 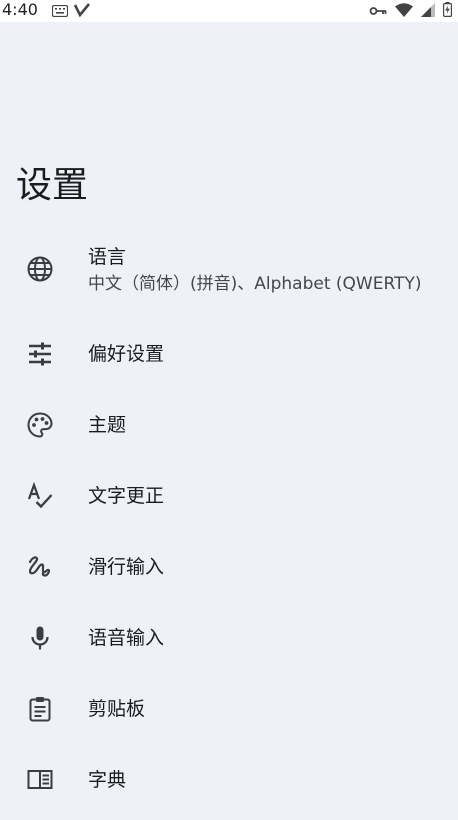 I want to click on cell-signal-icon, so click(x=428, y=11).